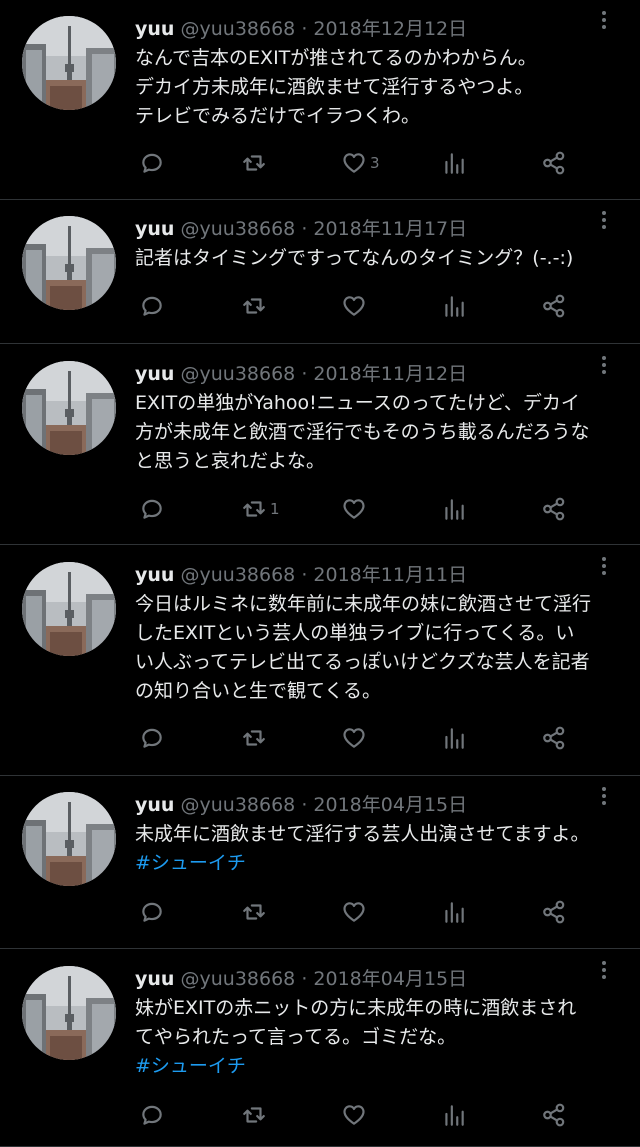 The image size is (640, 1147). I want to click on action-bar: 1, so click(320, 509).